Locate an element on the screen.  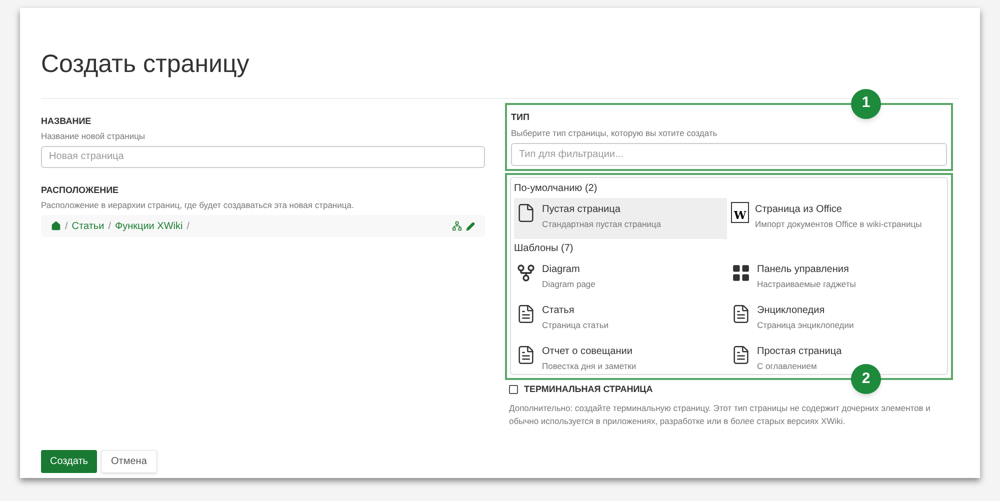
create-button: Создать is located at coordinates (69, 462).